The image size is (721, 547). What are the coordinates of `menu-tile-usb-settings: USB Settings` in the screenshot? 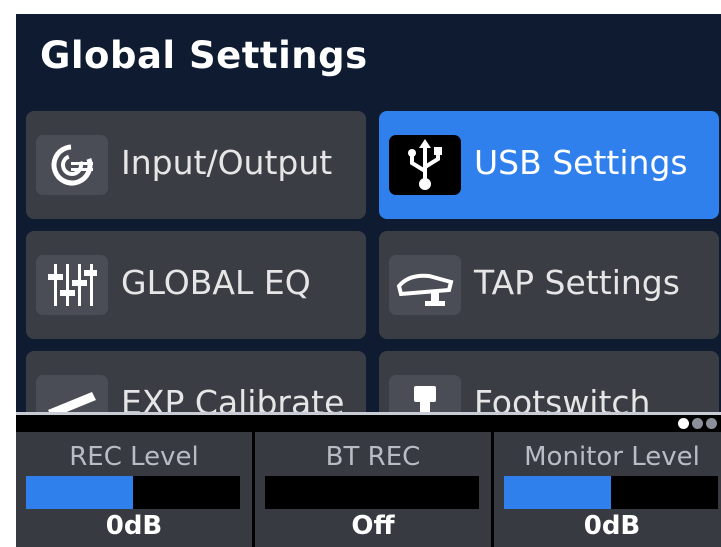 It's located at (549, 165).